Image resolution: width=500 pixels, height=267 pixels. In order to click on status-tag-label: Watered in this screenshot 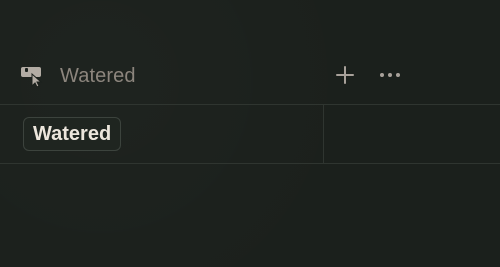, I will do `click(72, 134)`.